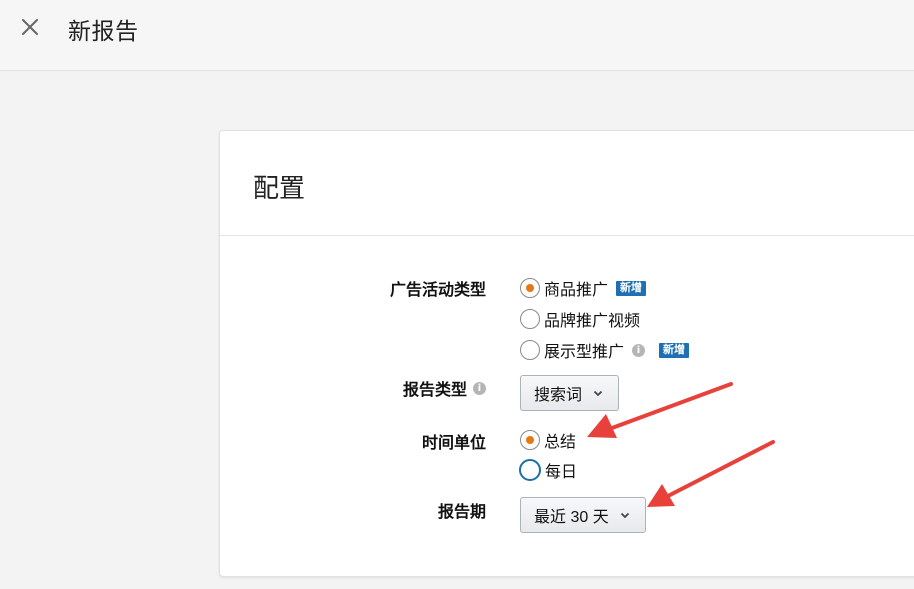 This screenshot has height=589, width=914. I want to click on report-type-label-text: 报告类型, so click(434, 390).